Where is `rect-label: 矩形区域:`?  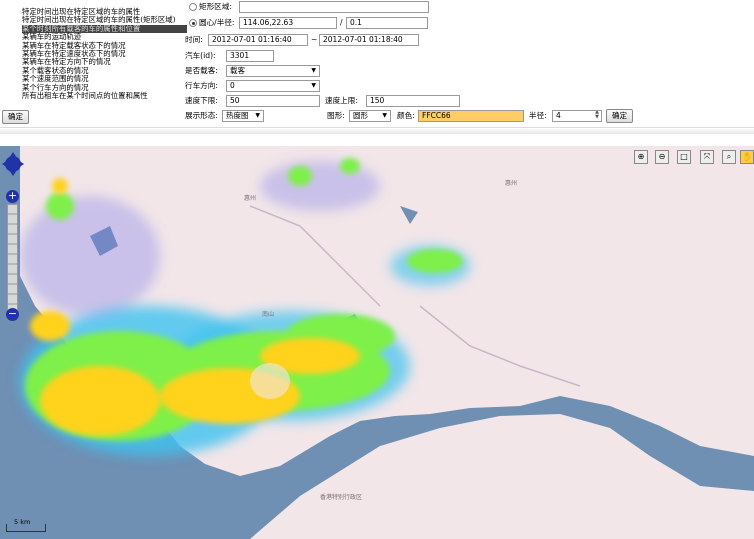
rect-label: 矩形区域: is located at coordinates (215, 6).